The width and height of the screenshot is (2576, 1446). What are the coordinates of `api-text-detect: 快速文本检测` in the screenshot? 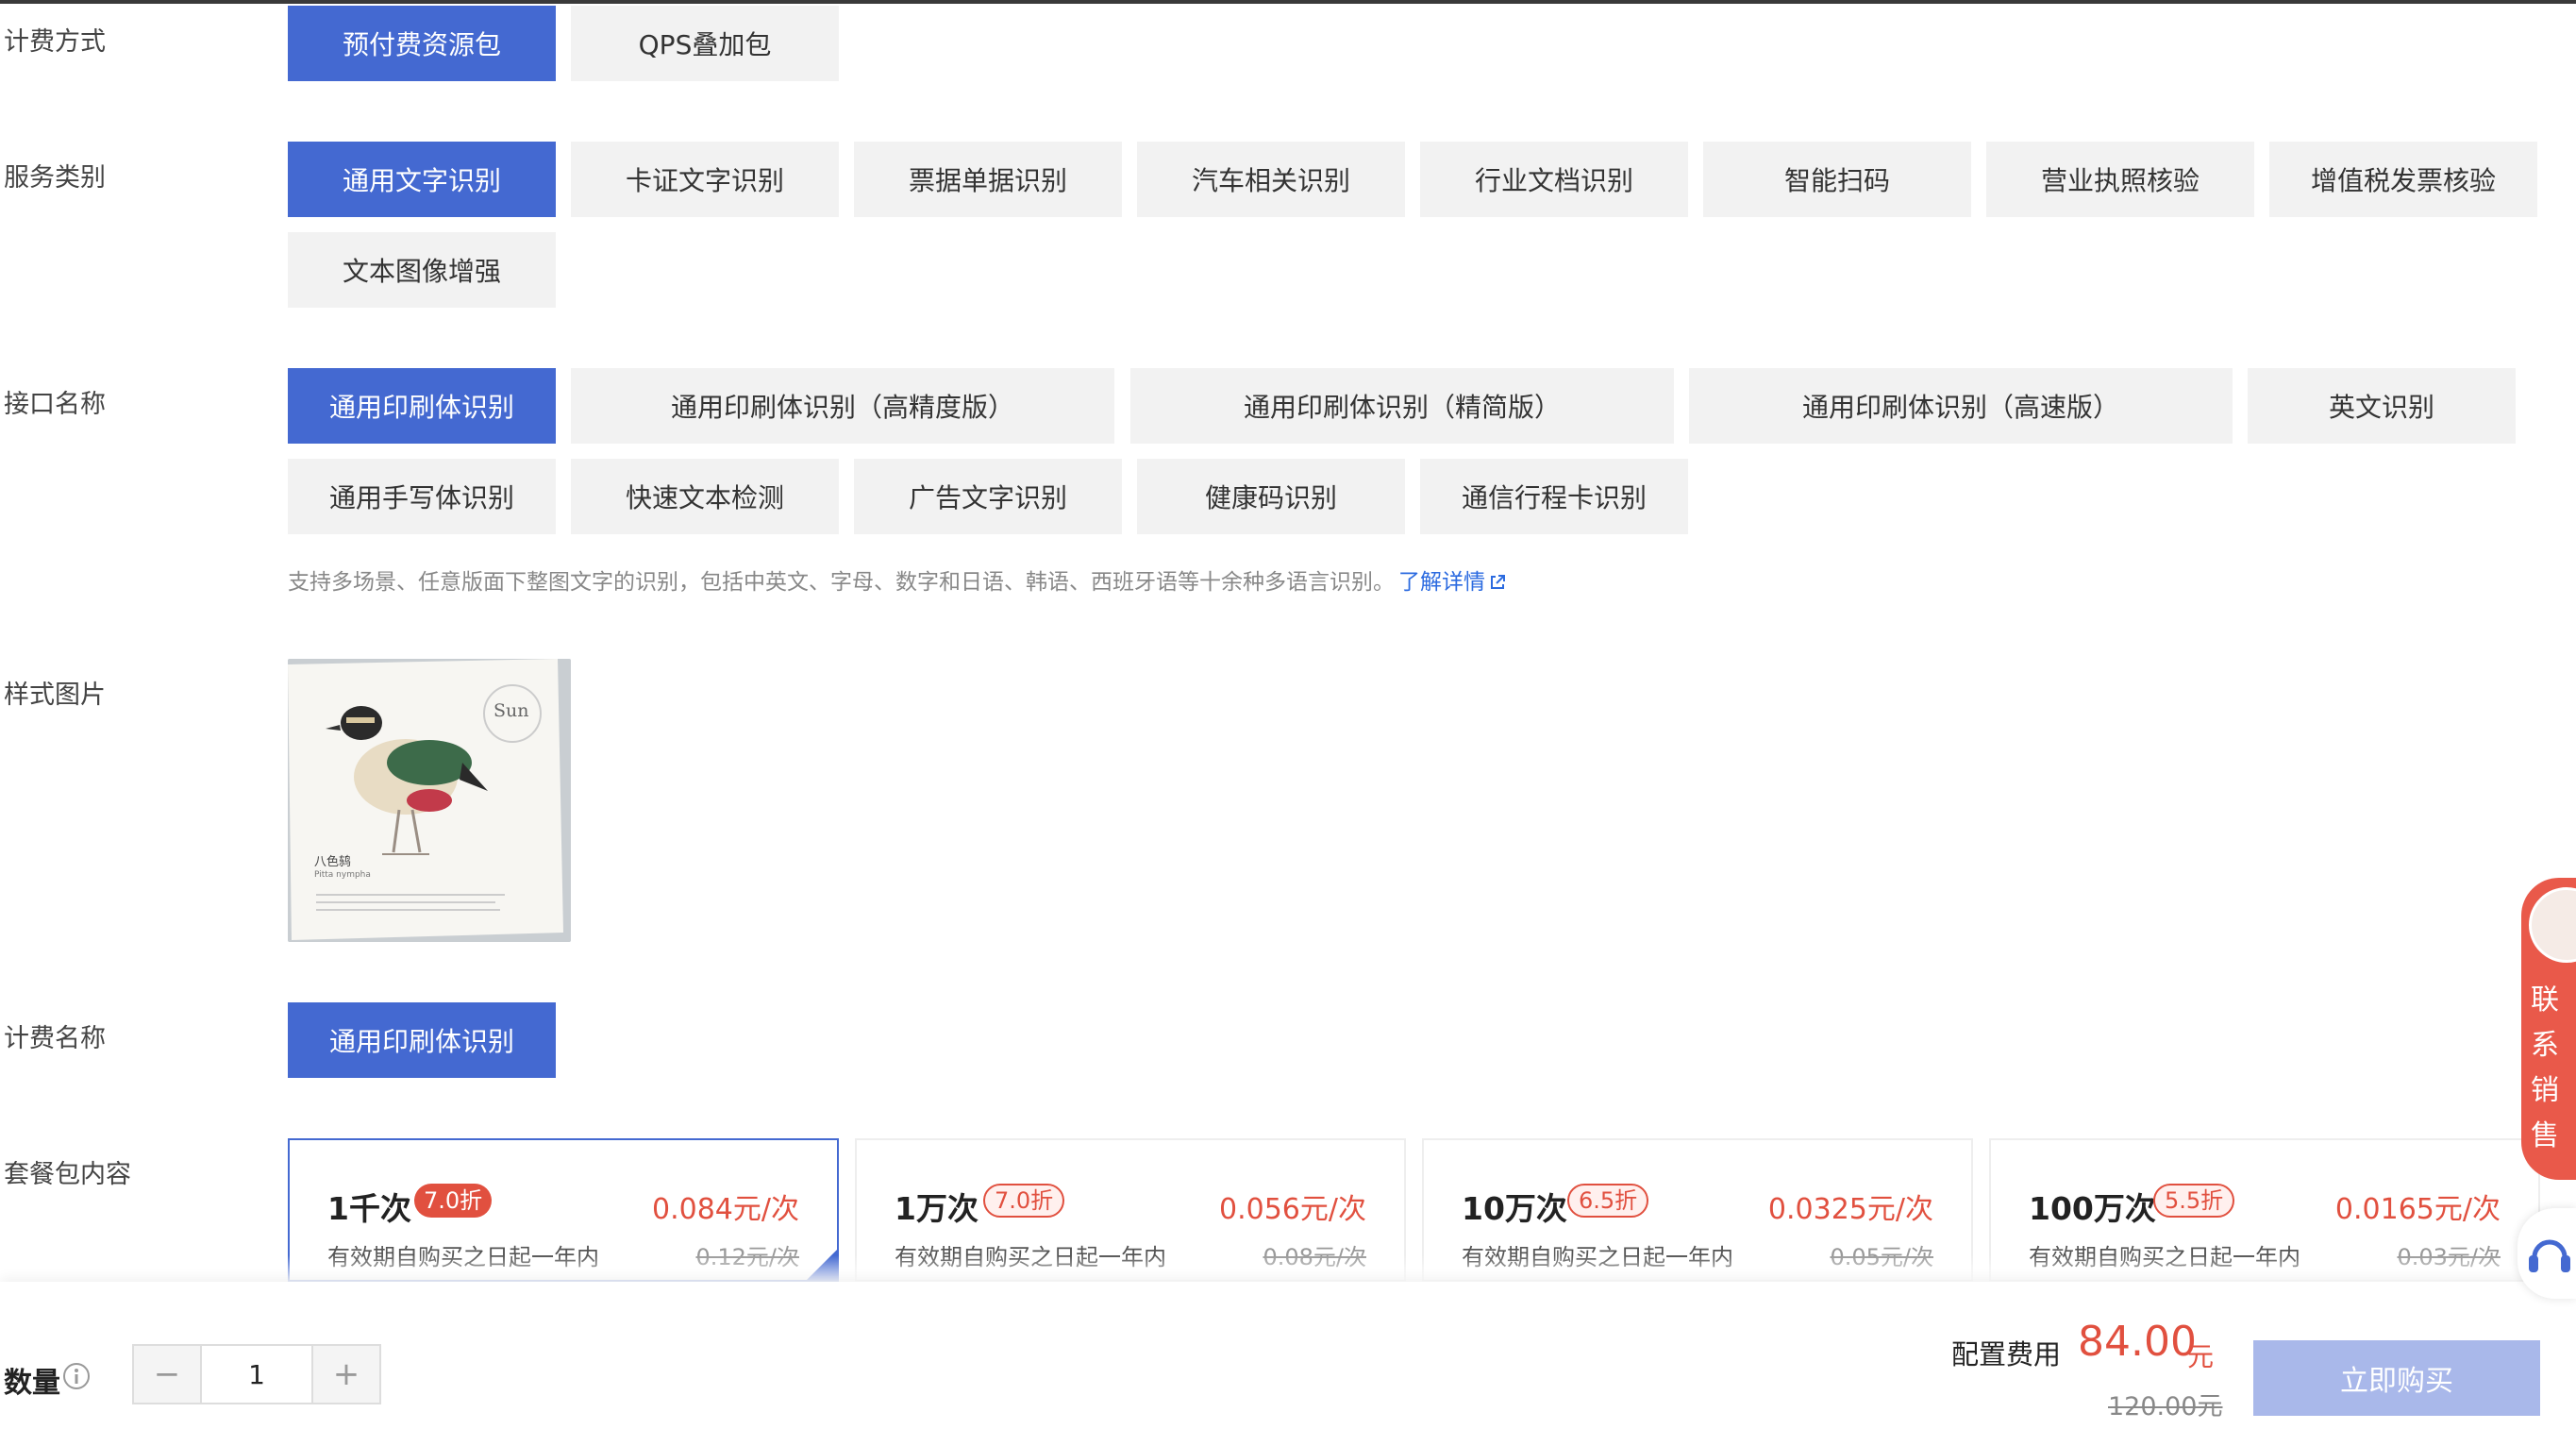 It's located at (705, 496).